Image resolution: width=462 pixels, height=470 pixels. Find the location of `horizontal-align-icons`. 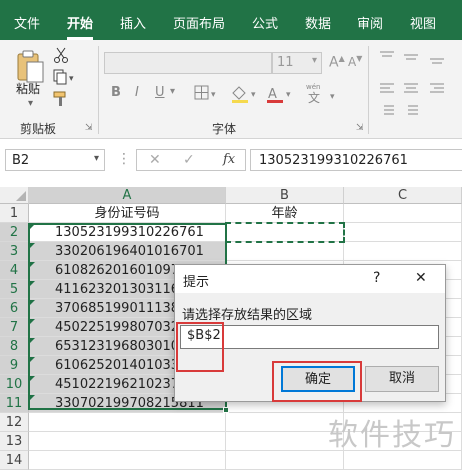

horizontal-align-icons is located at coordinates (420, 89).